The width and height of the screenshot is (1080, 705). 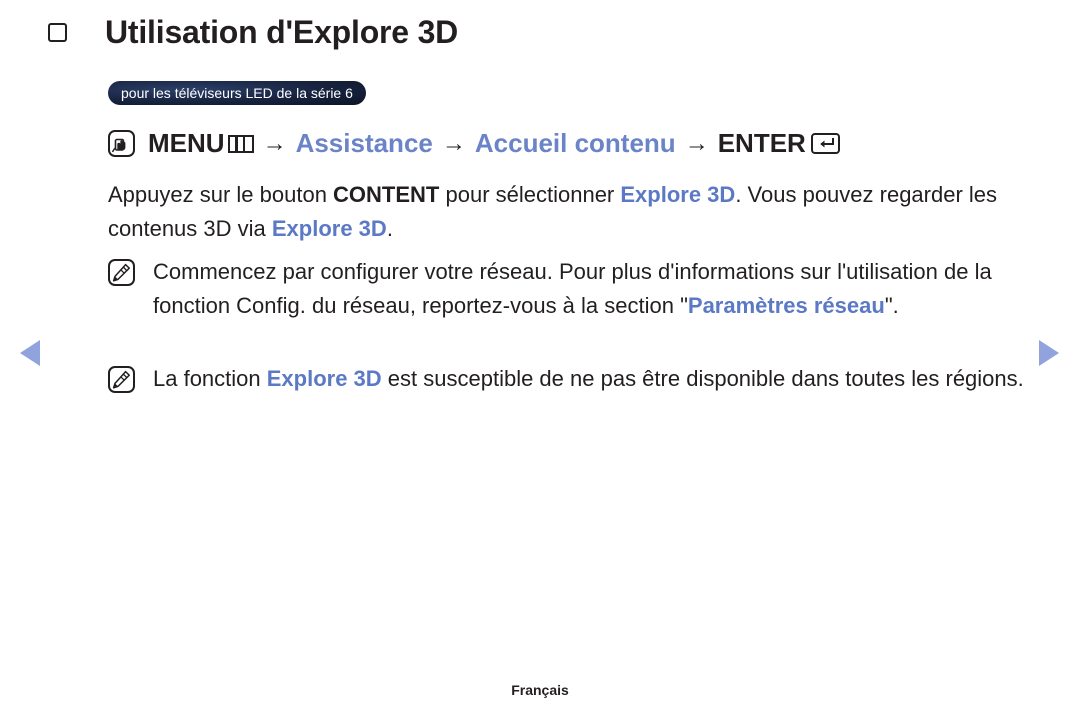 I want to click on intro-text-d: ., so click(x=389, y=228).